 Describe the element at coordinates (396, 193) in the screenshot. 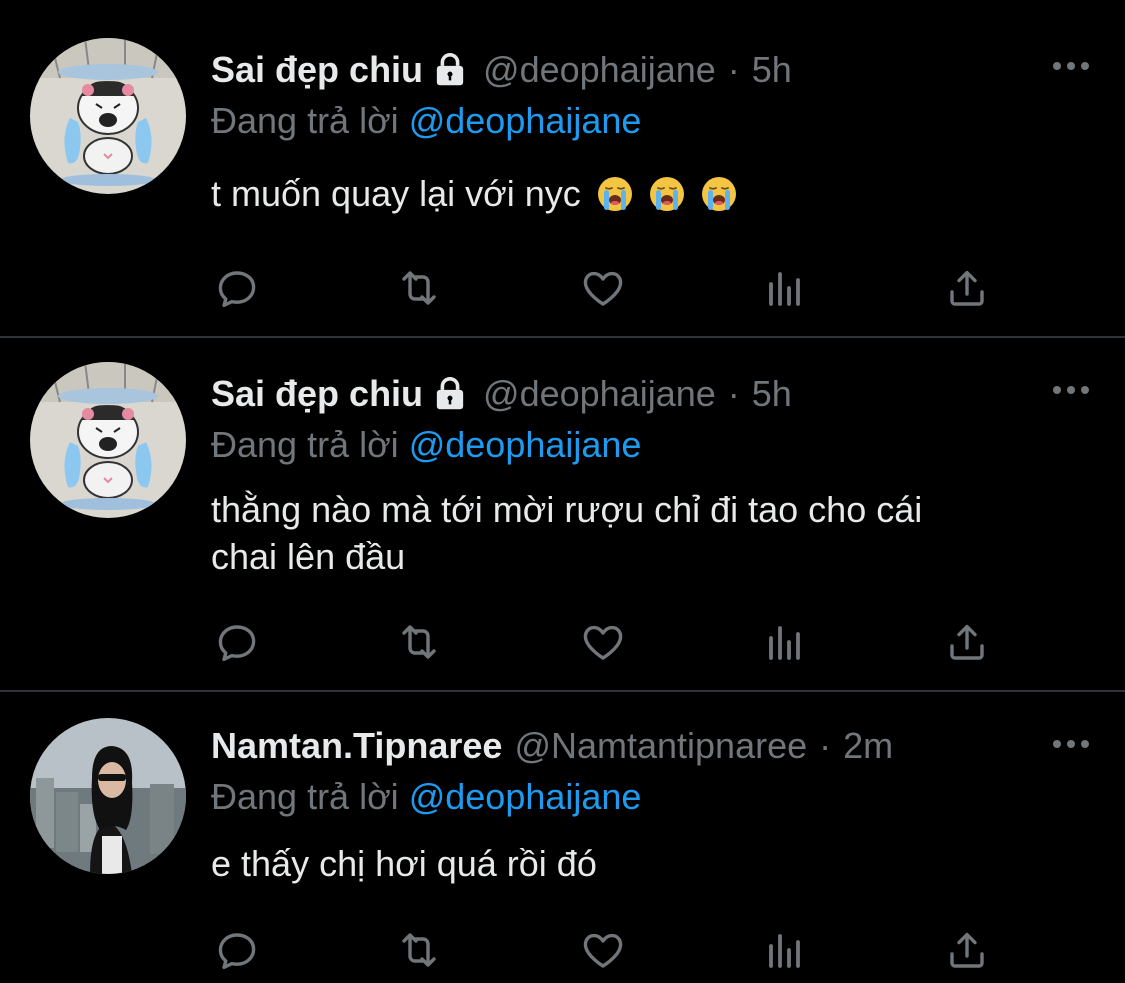

I see `tweet-text-content: t muốn quay lại với nyc` at that location.